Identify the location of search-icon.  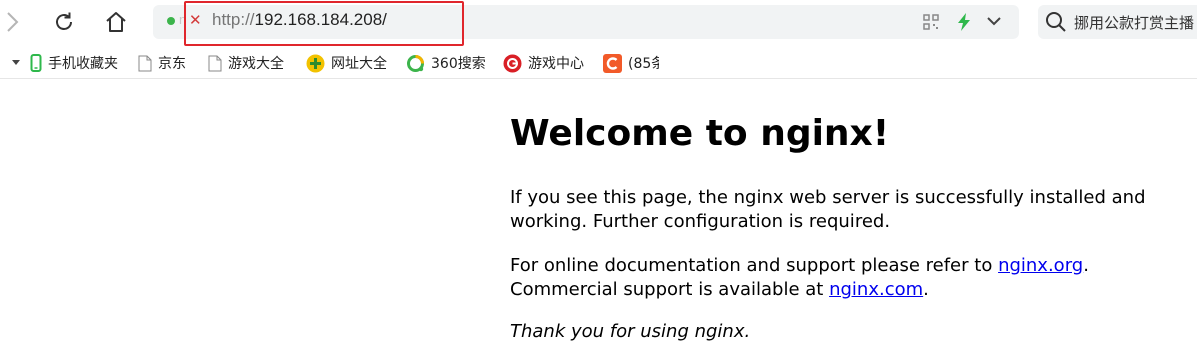
(1056, 22).